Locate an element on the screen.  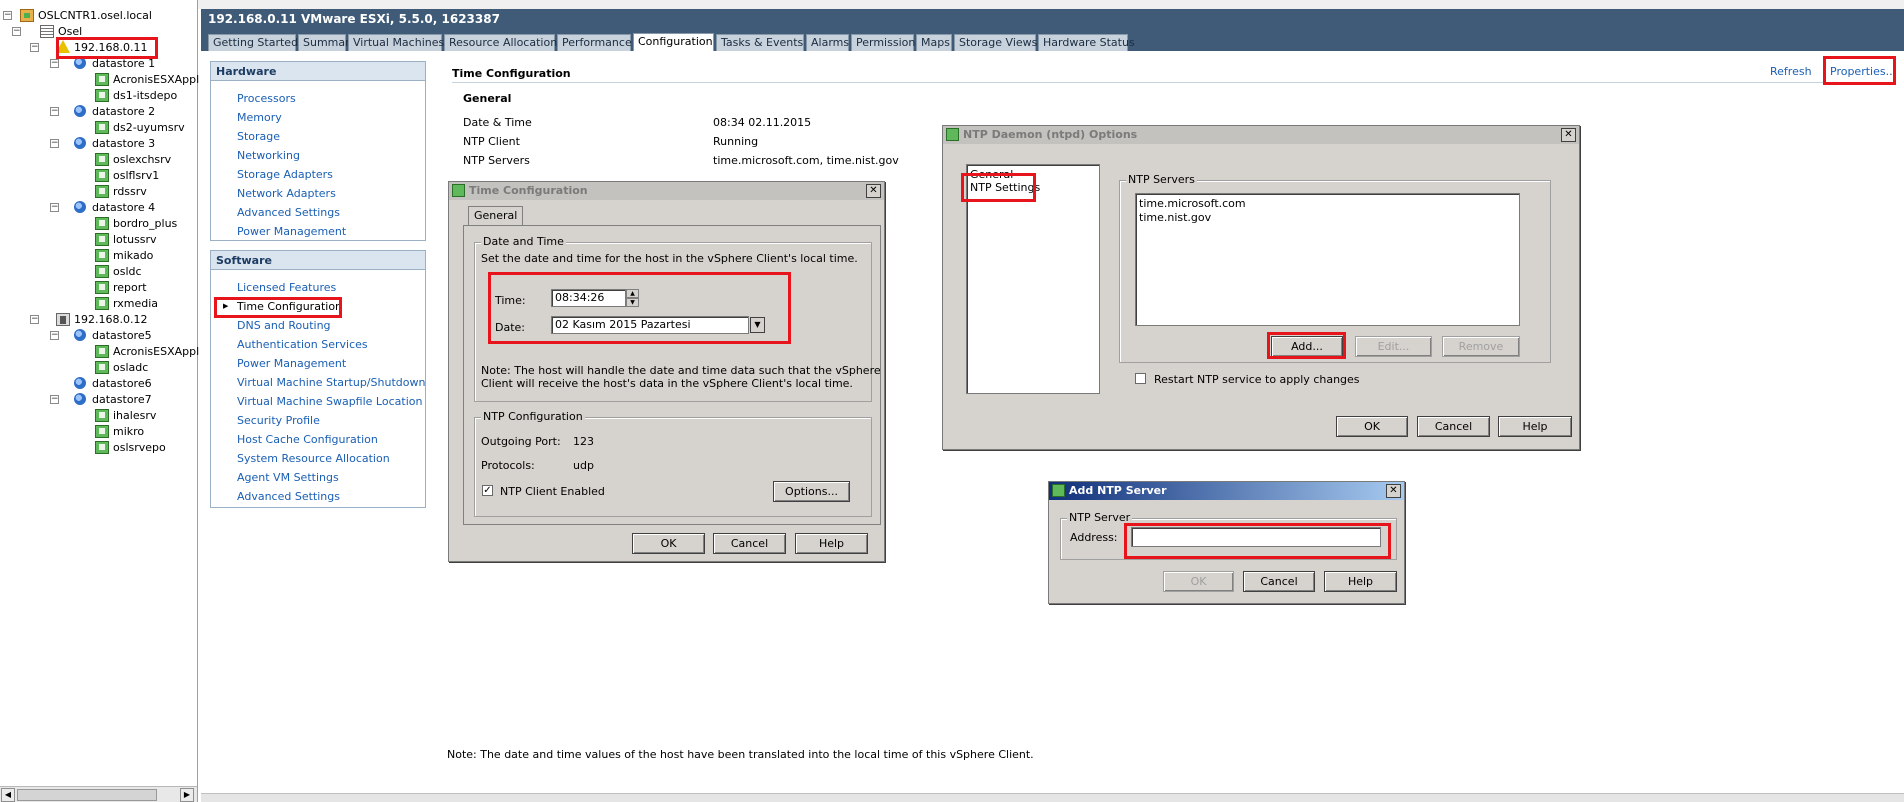
refresh-link: Refresh is located at coordinates (1791, 71).